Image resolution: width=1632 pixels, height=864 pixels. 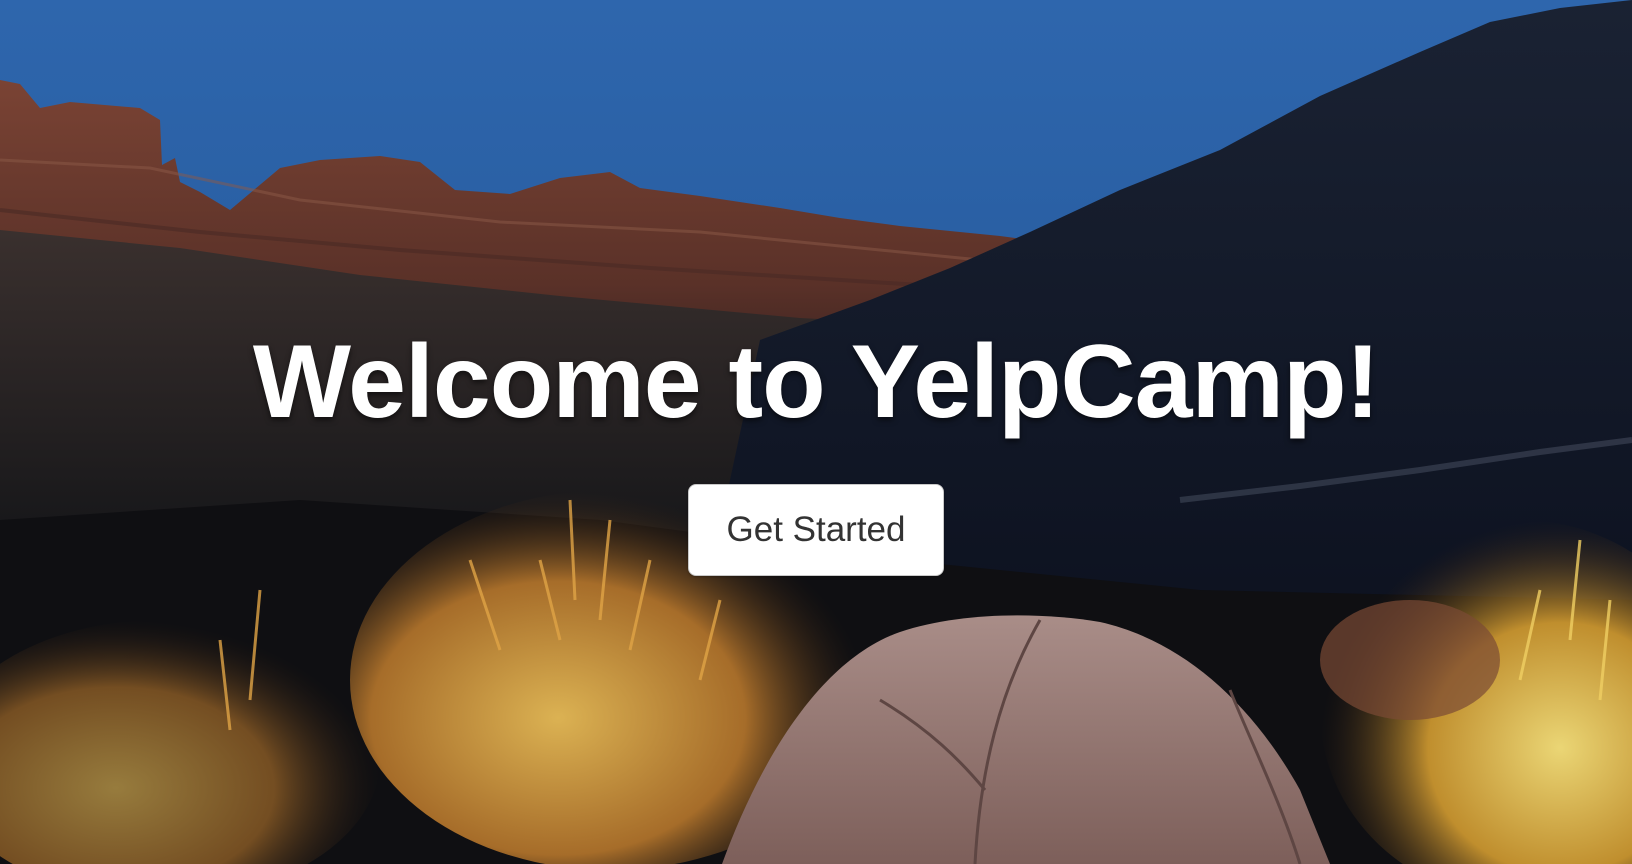 What do you see at coordinates (816, 530) in the screenshot?
I see `get-started-button: Get Started` at bounding box center [816, 530].